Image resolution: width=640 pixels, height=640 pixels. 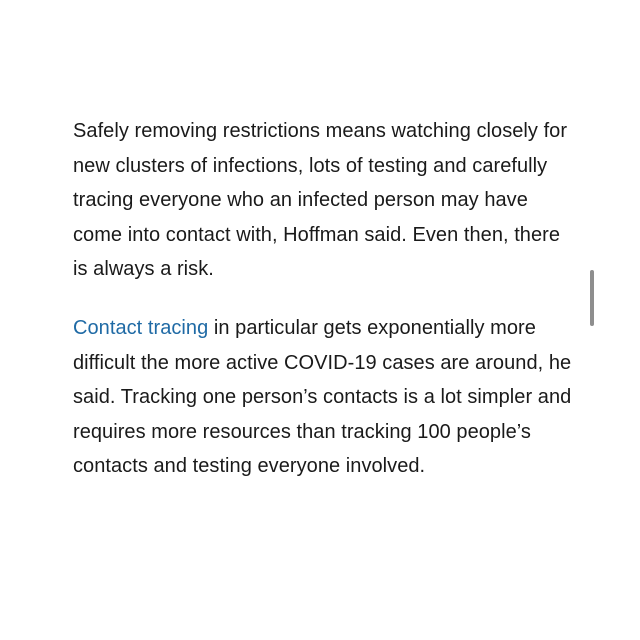 I want to click on scrollbar-thumb, so click(x=592, y=298).